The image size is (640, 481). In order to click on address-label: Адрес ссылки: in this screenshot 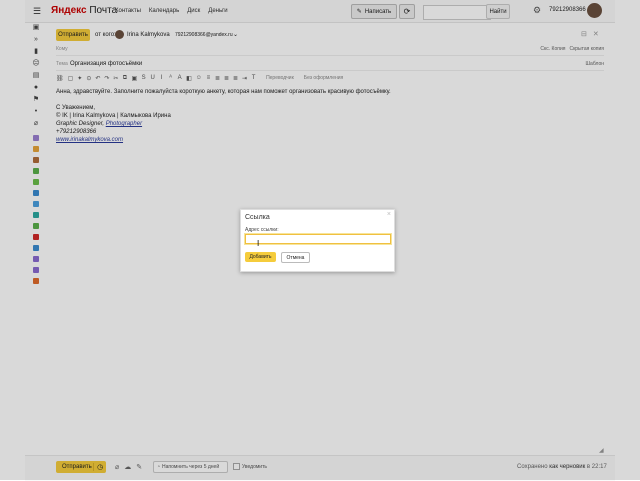, I will do `click(262, 230)`.